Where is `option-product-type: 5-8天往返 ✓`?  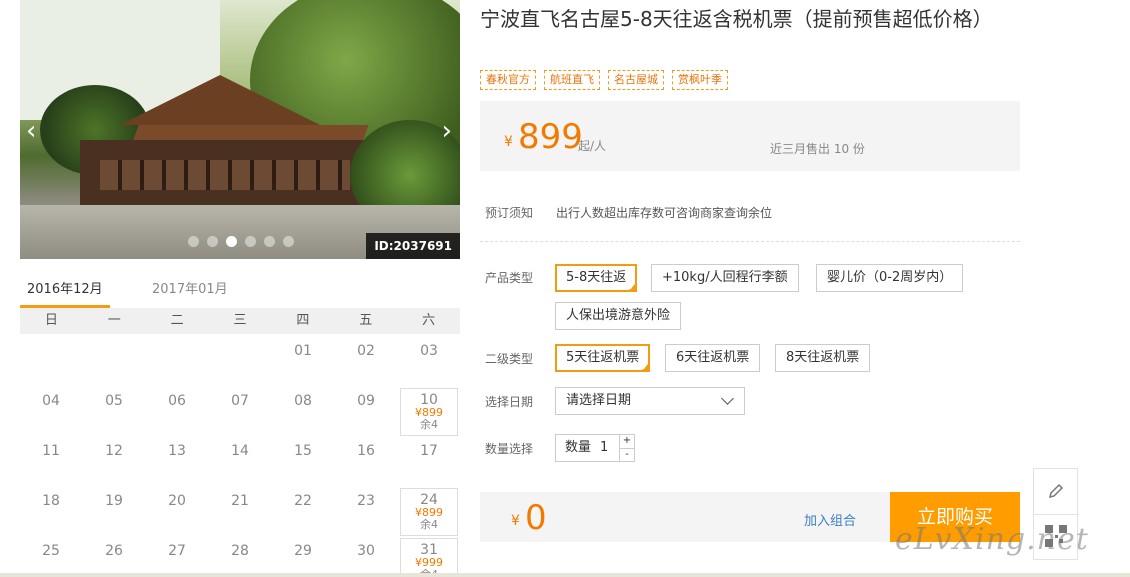
option-product-type: 5-8天往返 ✓ is located at coordinates (596, 278).